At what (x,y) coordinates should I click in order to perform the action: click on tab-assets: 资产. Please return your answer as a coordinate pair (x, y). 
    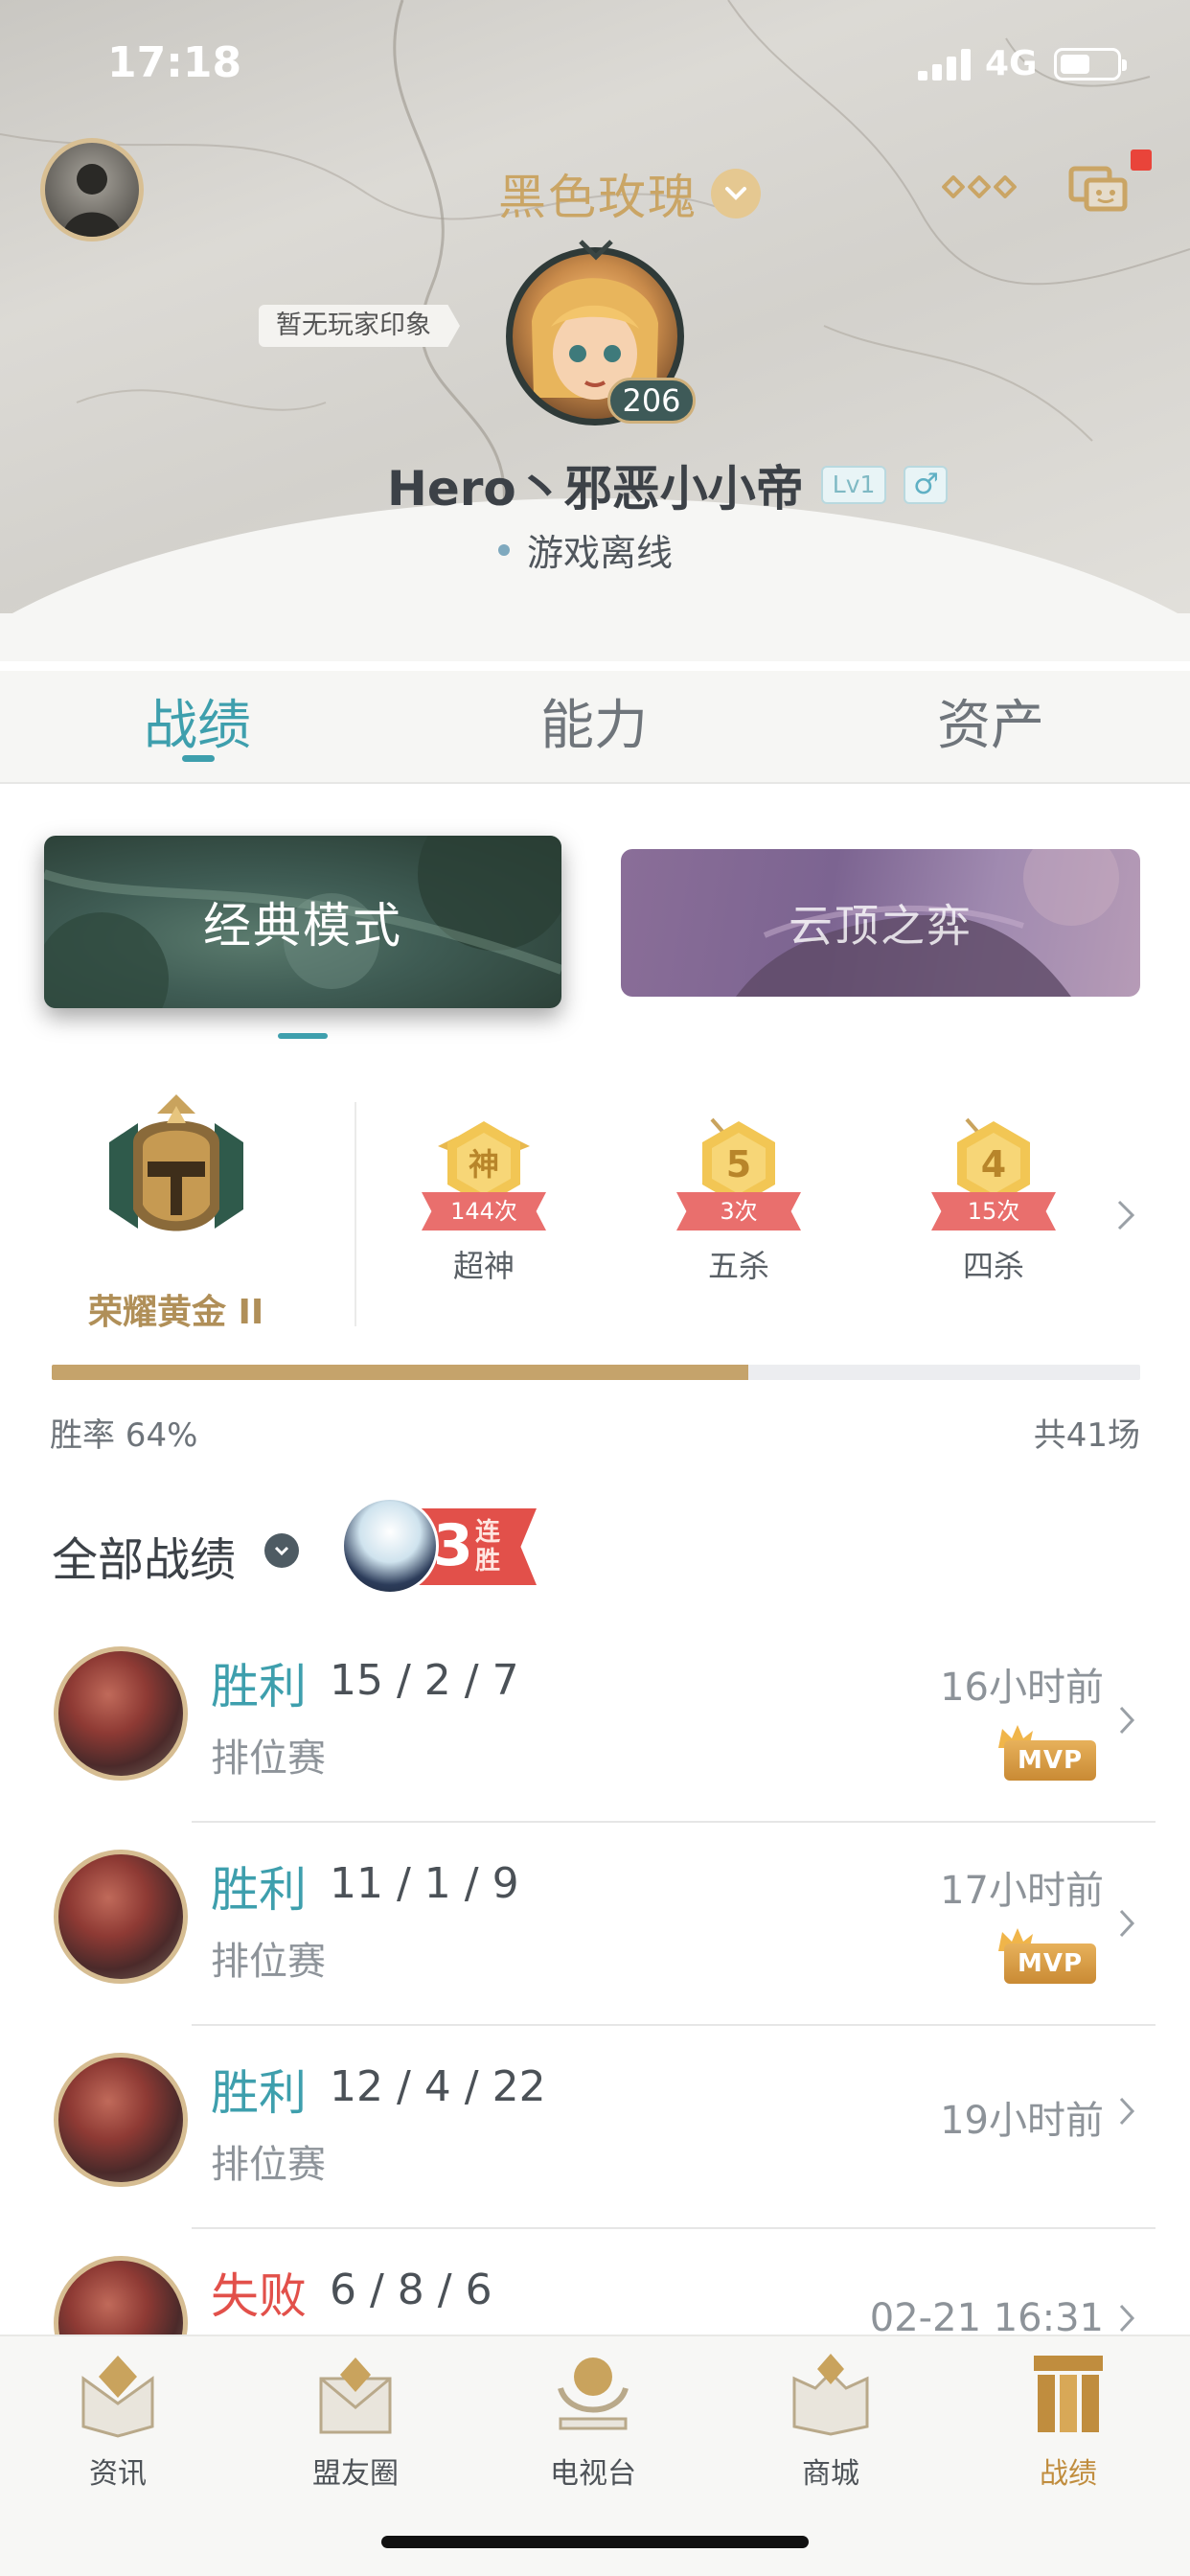
    Looking at the image, I should click on (990, 721).